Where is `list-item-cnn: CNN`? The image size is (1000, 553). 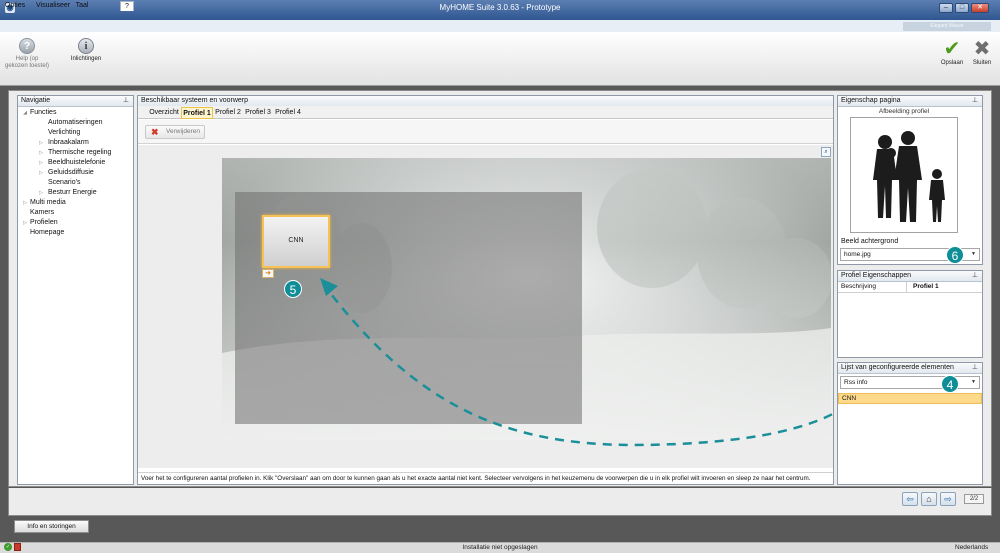
list-item-cnn: CNN is located at coordinates (910, 398).